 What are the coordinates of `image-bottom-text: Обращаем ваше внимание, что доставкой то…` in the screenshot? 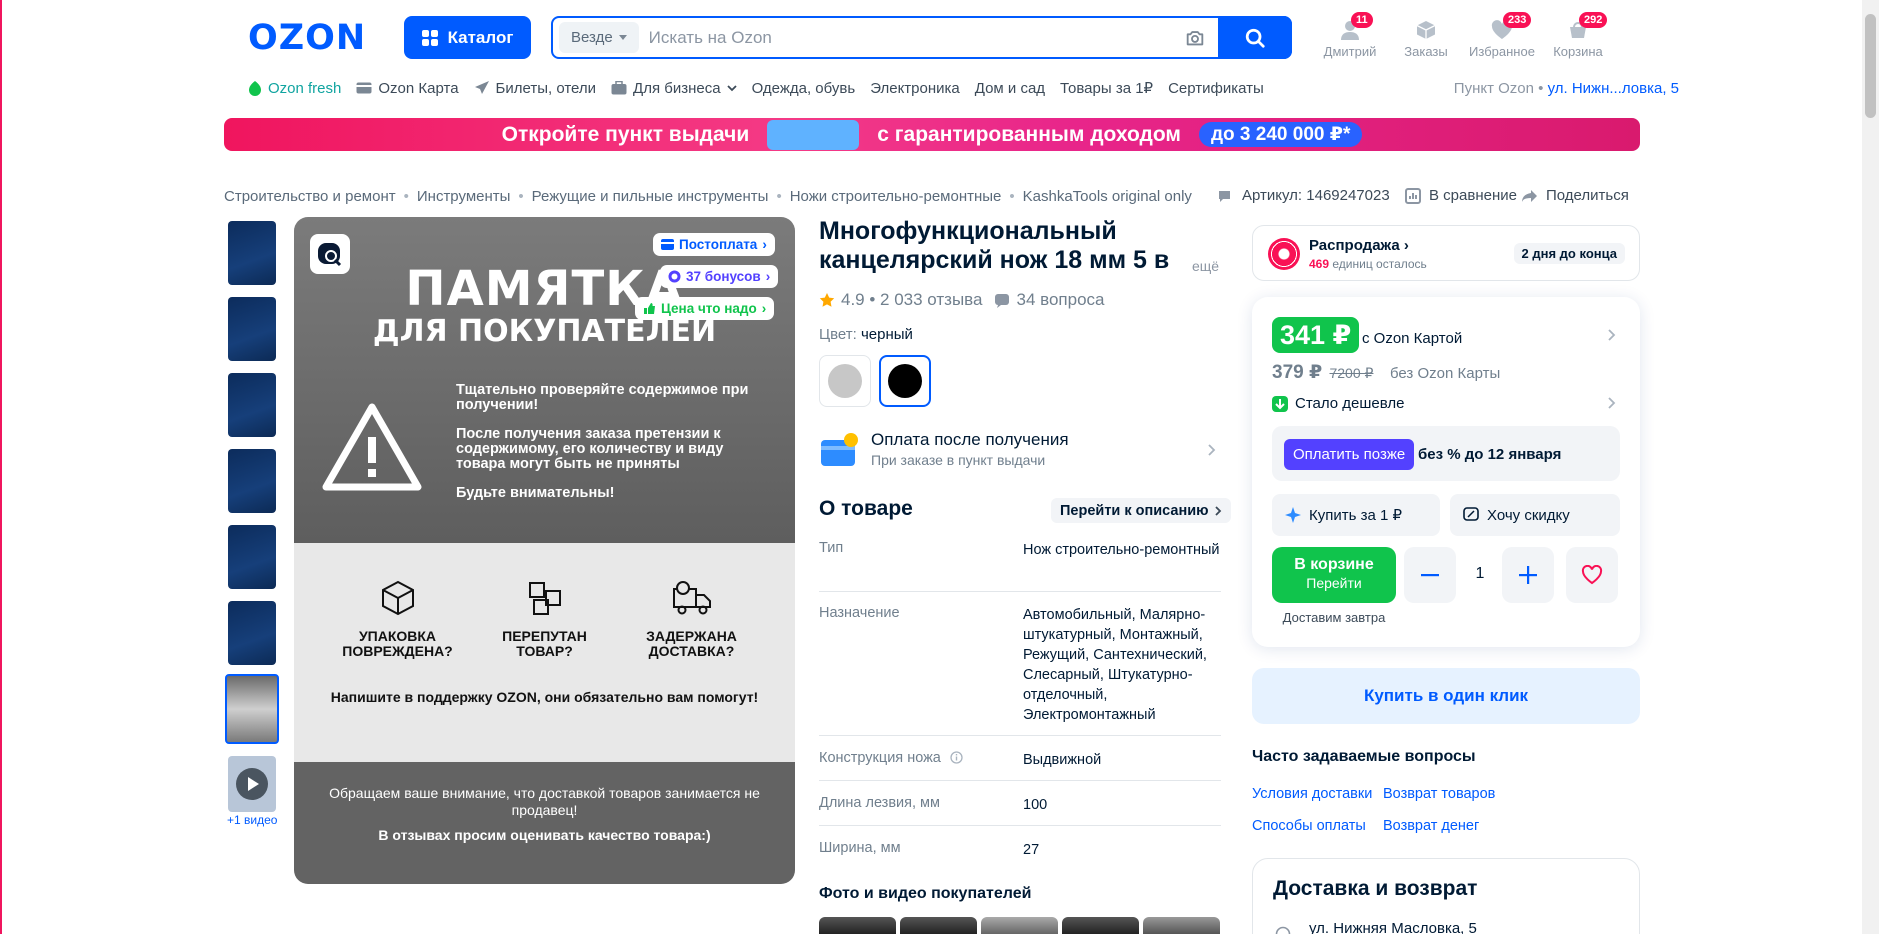 It's located at (544, 801).